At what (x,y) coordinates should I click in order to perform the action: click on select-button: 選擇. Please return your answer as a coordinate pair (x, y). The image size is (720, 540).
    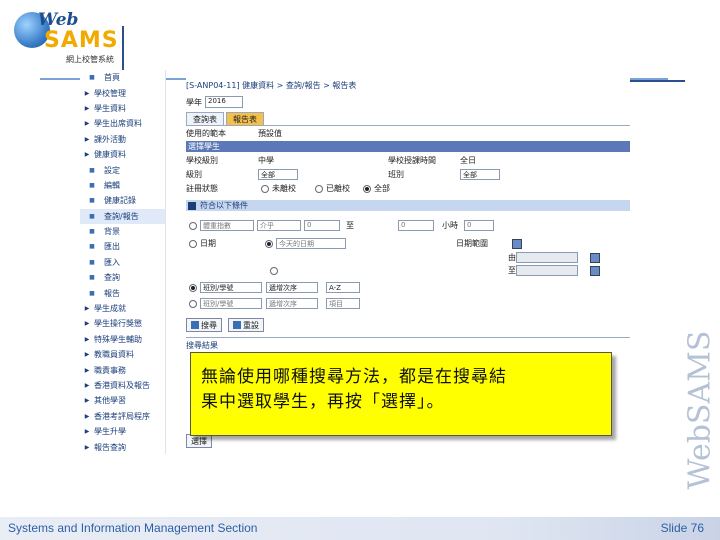
    Looking at the image, I should click on (199, 441).